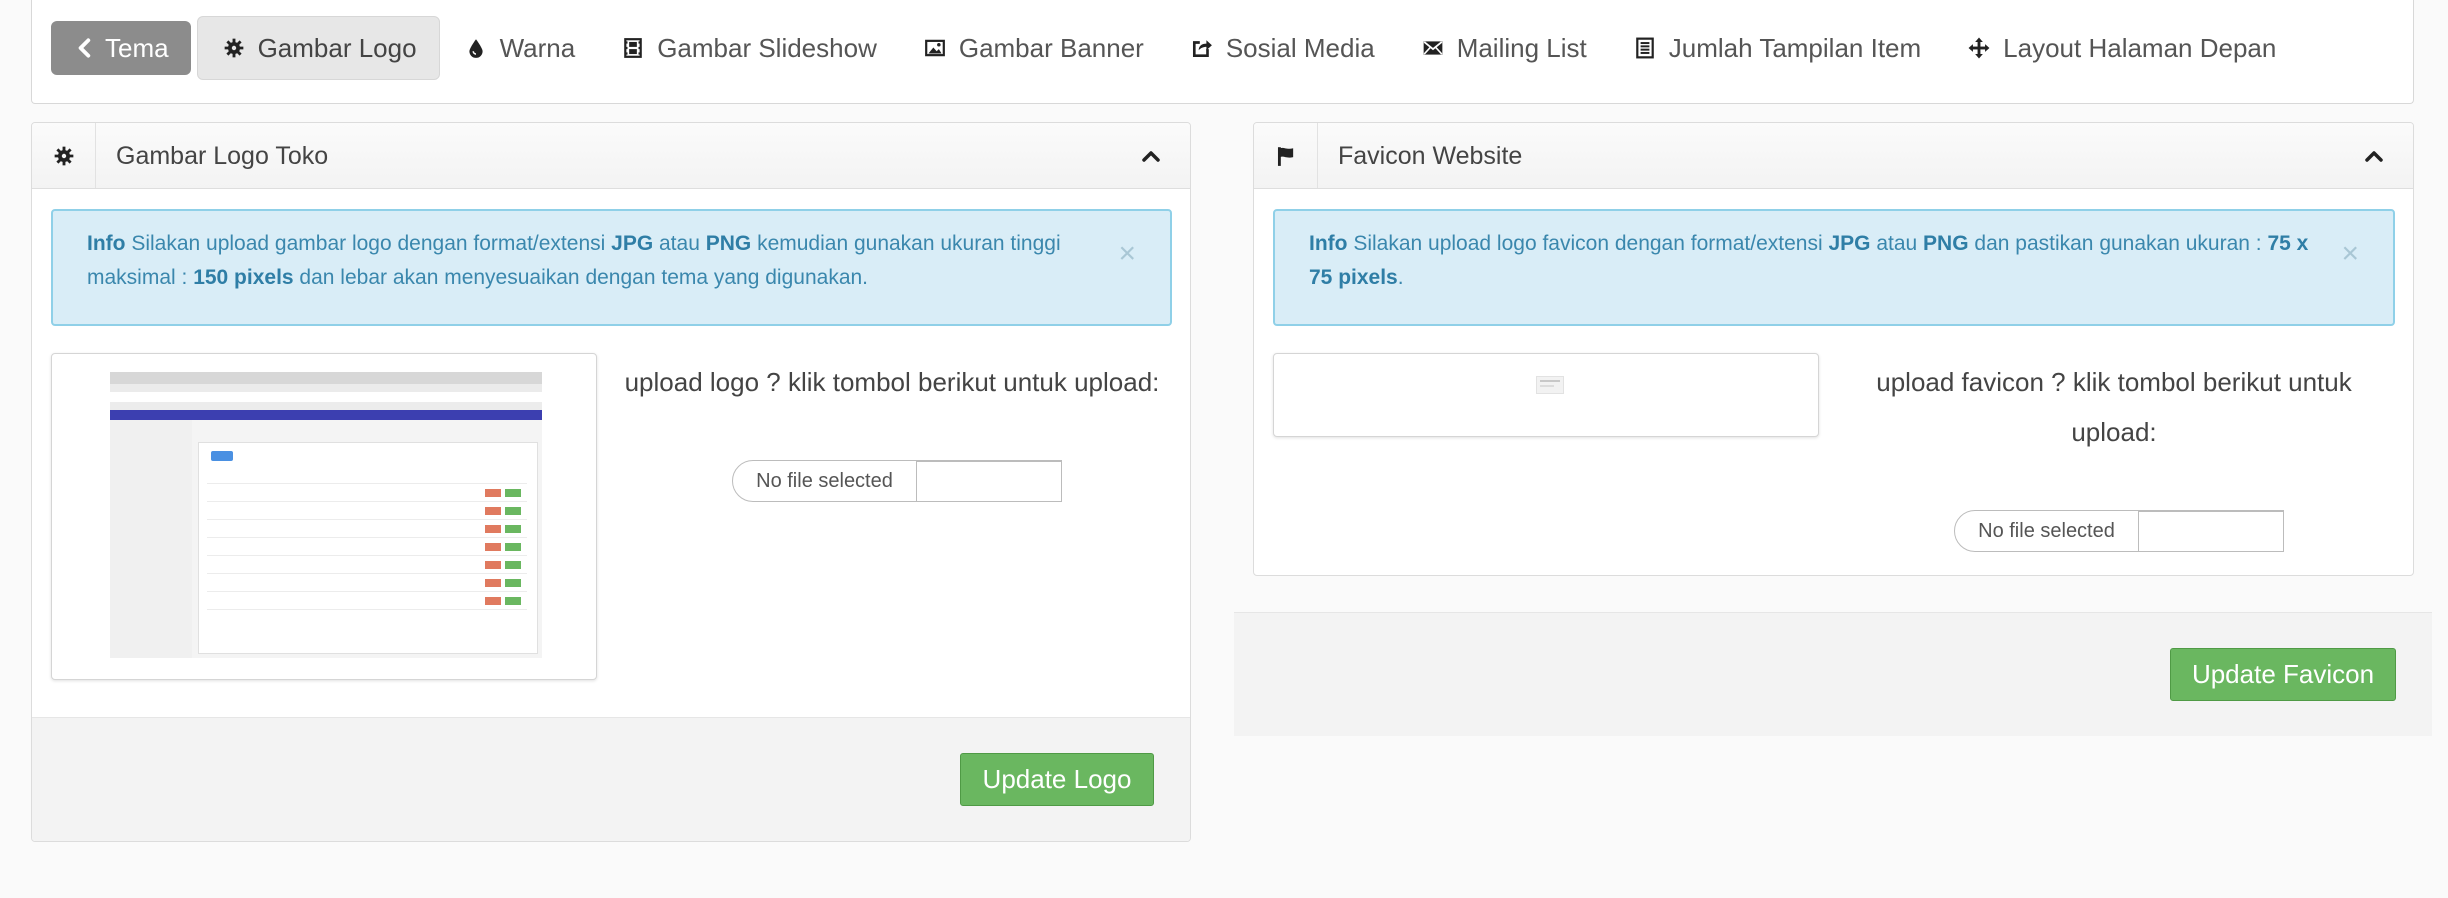 Image resolution: width=2448 pixels, height=898 pixels. What do you see at coordinates (1645, 48) in the screenshot?
I see `list-icon` at bounding box center [1645, 48].